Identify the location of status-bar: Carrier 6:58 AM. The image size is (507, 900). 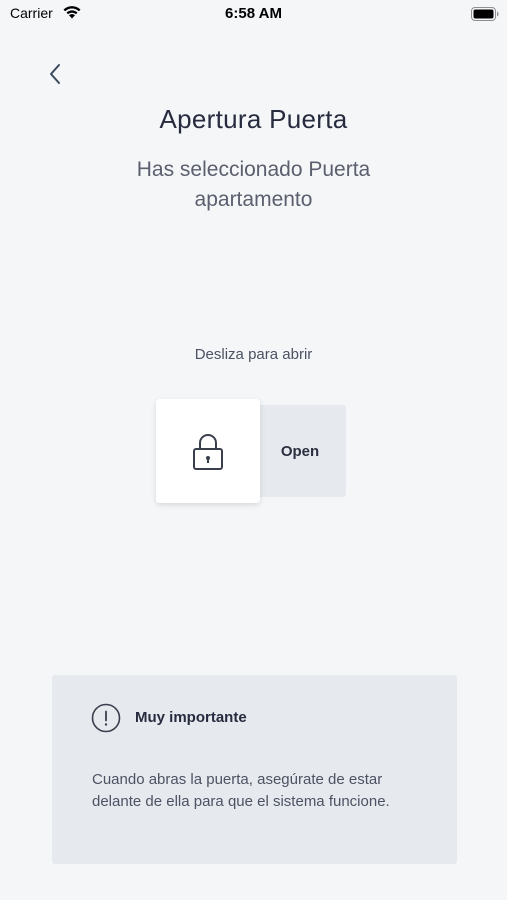
(253, 15).